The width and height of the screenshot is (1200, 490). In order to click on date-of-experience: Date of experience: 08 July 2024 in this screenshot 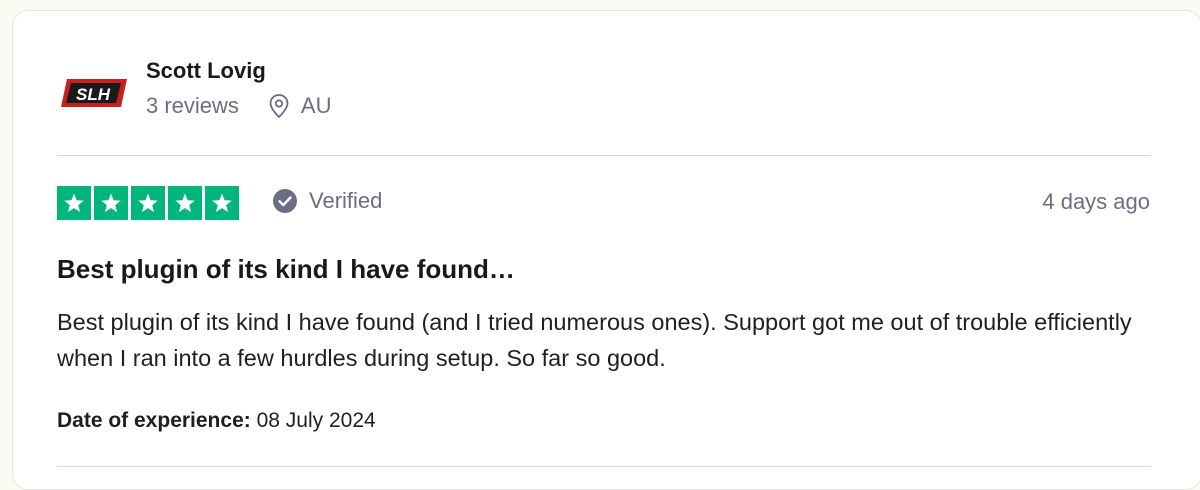, I will do `click(216, 421)`.